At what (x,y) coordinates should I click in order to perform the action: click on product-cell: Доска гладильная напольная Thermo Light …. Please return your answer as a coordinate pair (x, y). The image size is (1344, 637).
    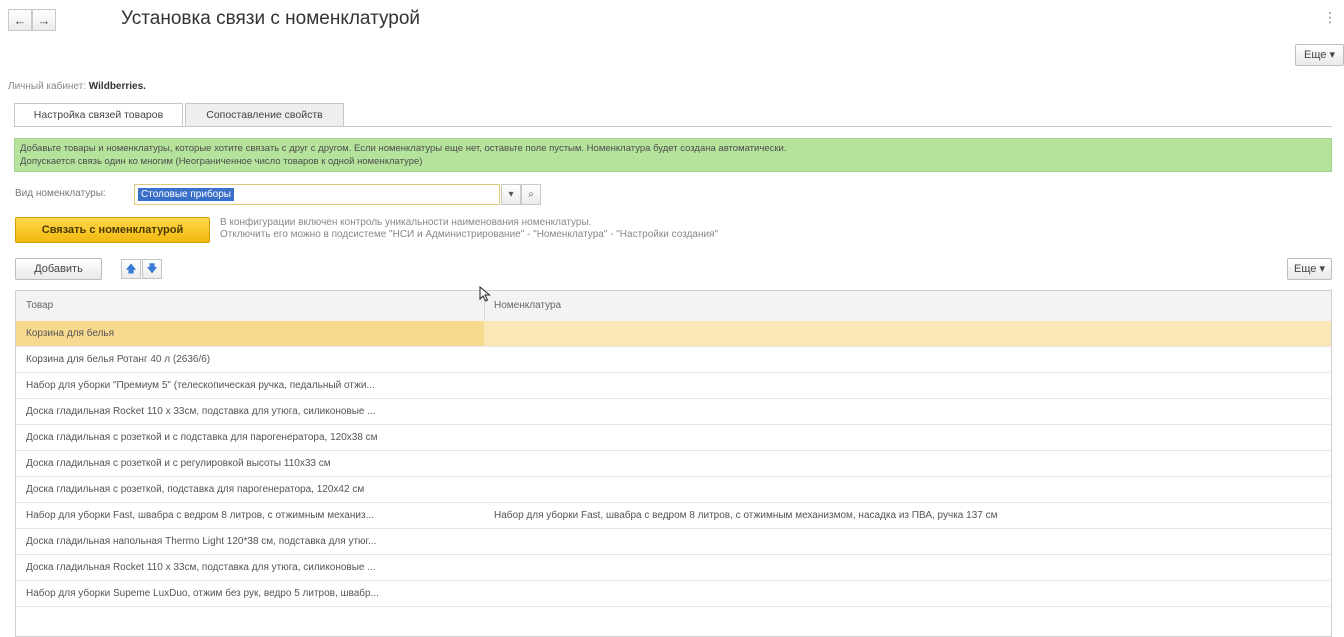
    Looking at the image, I should click on (250, 541).